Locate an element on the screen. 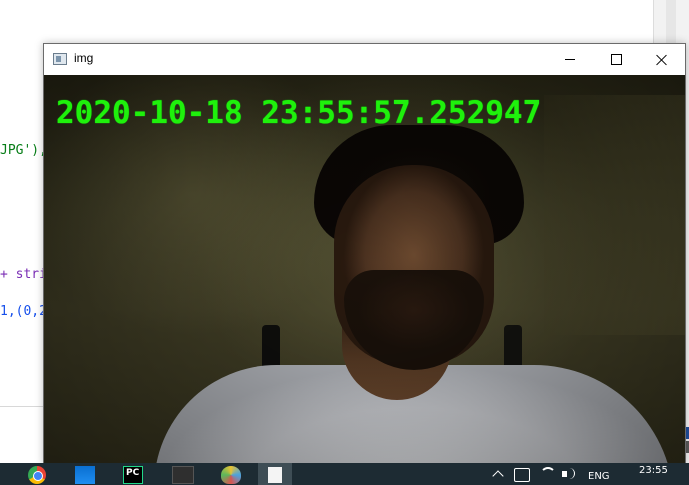  window-titlebar: img is located at coordinates (364, 59).